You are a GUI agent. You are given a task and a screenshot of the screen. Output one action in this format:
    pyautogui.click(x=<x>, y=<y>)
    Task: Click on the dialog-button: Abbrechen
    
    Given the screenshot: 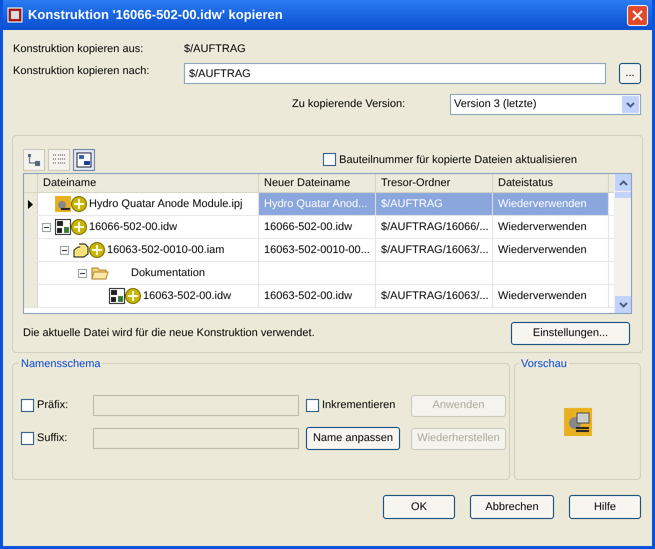 What is the action you would take?
    pyautogui.click(x=512, y=507)
    